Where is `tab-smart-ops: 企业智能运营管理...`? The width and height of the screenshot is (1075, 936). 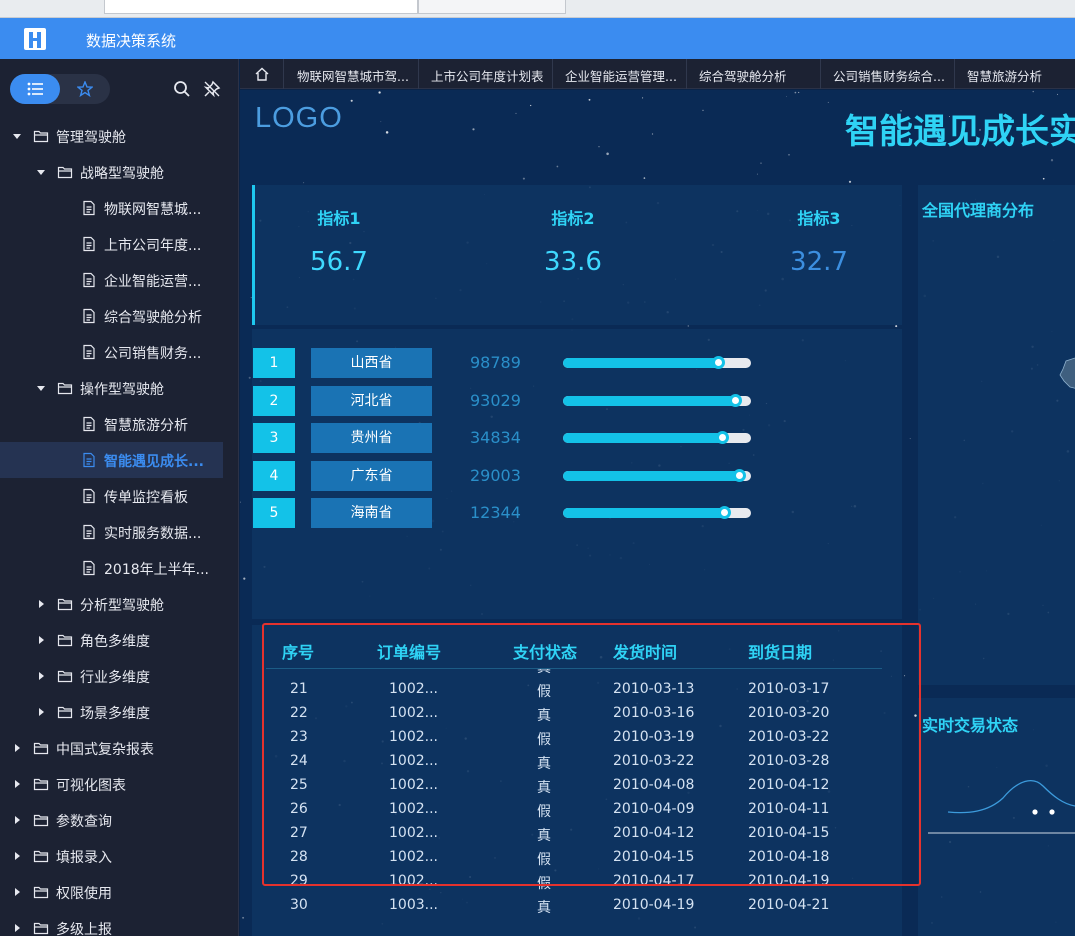 tab-smart-ops: 企业智能运营管理... is located at coordinates (620, 74).